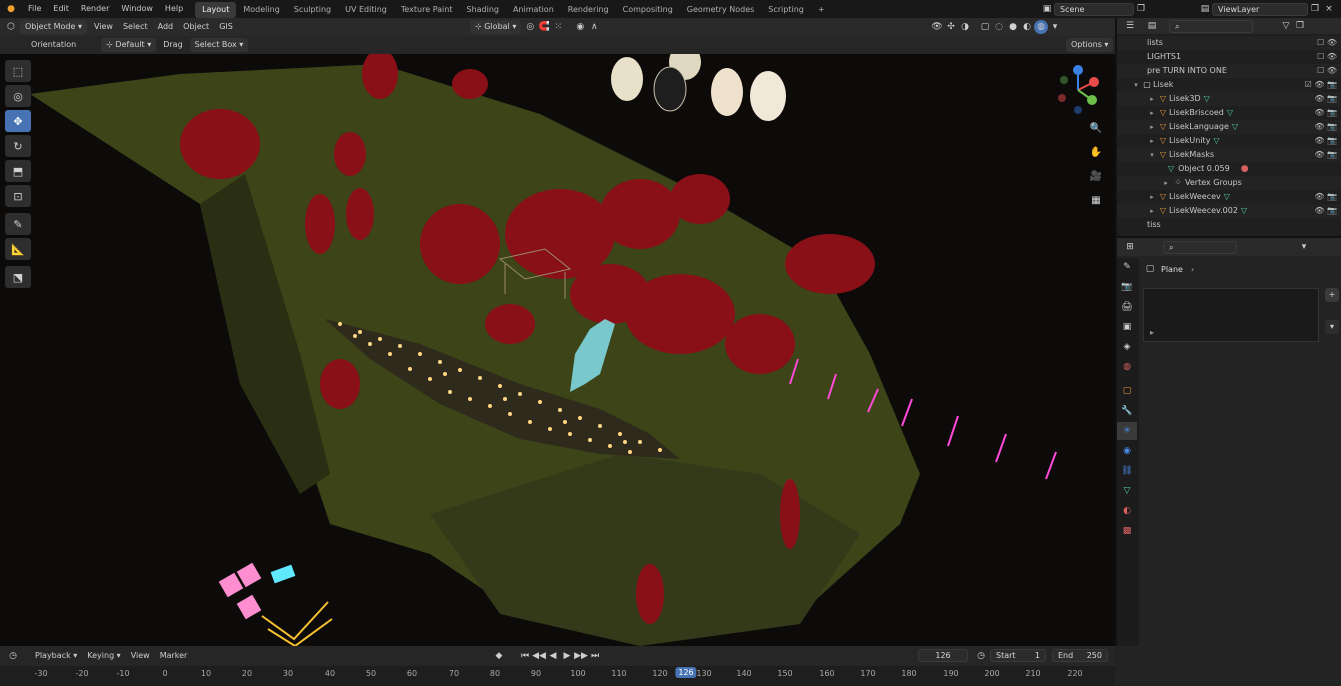 The image size is (1341, 686). What do you see at coordinates (1130, 247) in the screenshot?
I see `properties-editor-icon: ⊞` at bounding box center [1130, 247].